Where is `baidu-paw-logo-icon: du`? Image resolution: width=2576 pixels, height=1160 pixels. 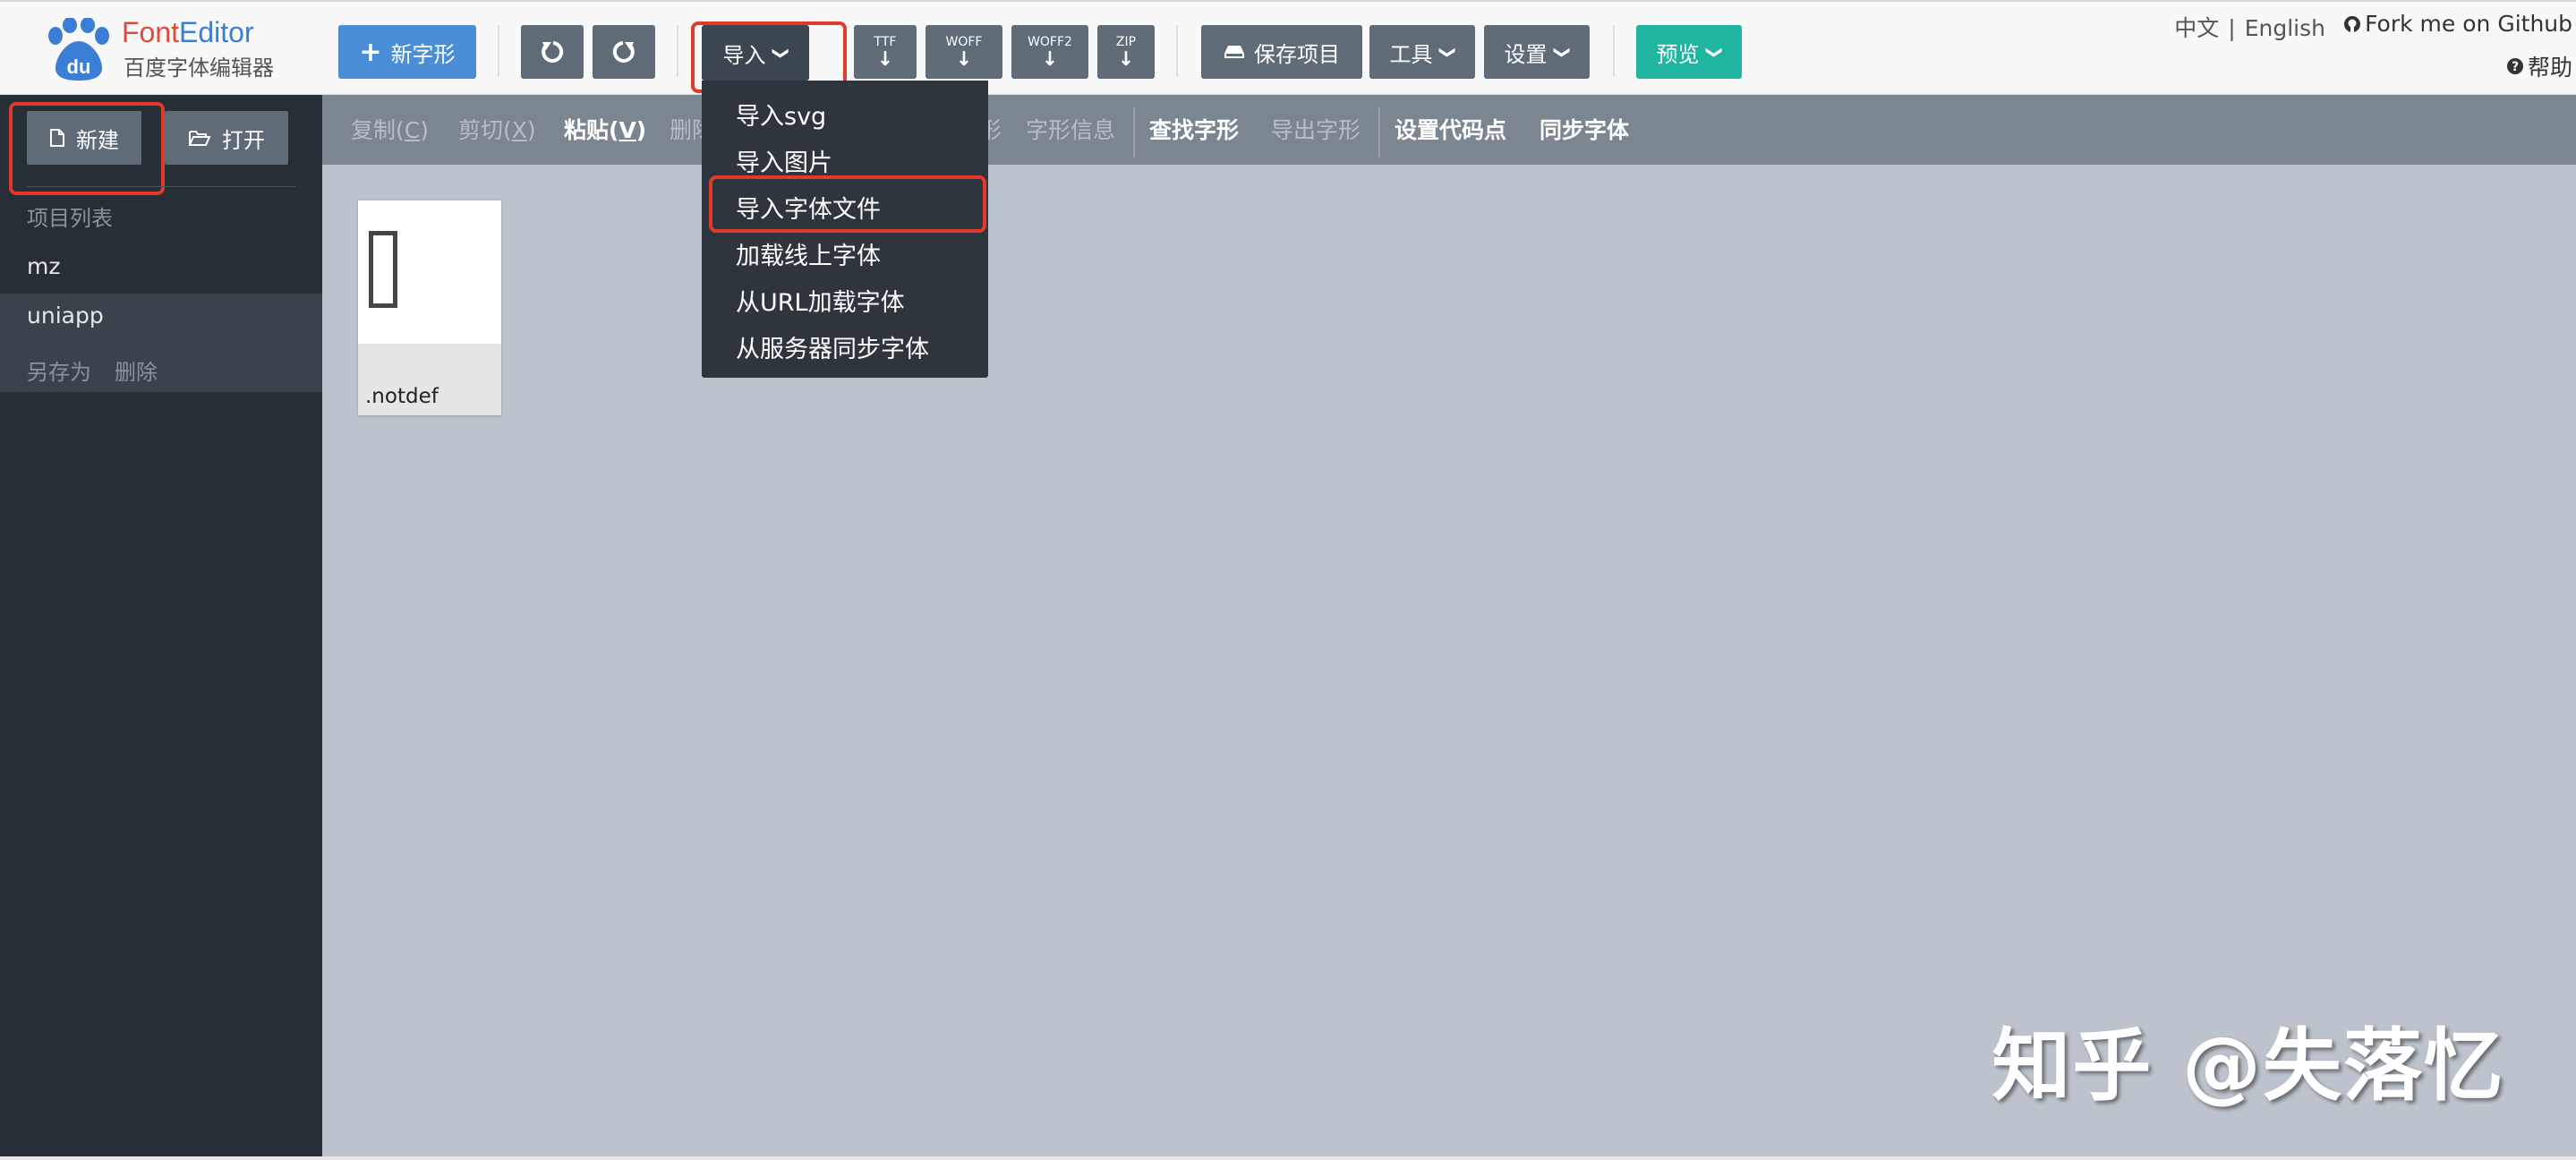 baidu-paw-logo-icon: du is located at coordinates (78, 49).